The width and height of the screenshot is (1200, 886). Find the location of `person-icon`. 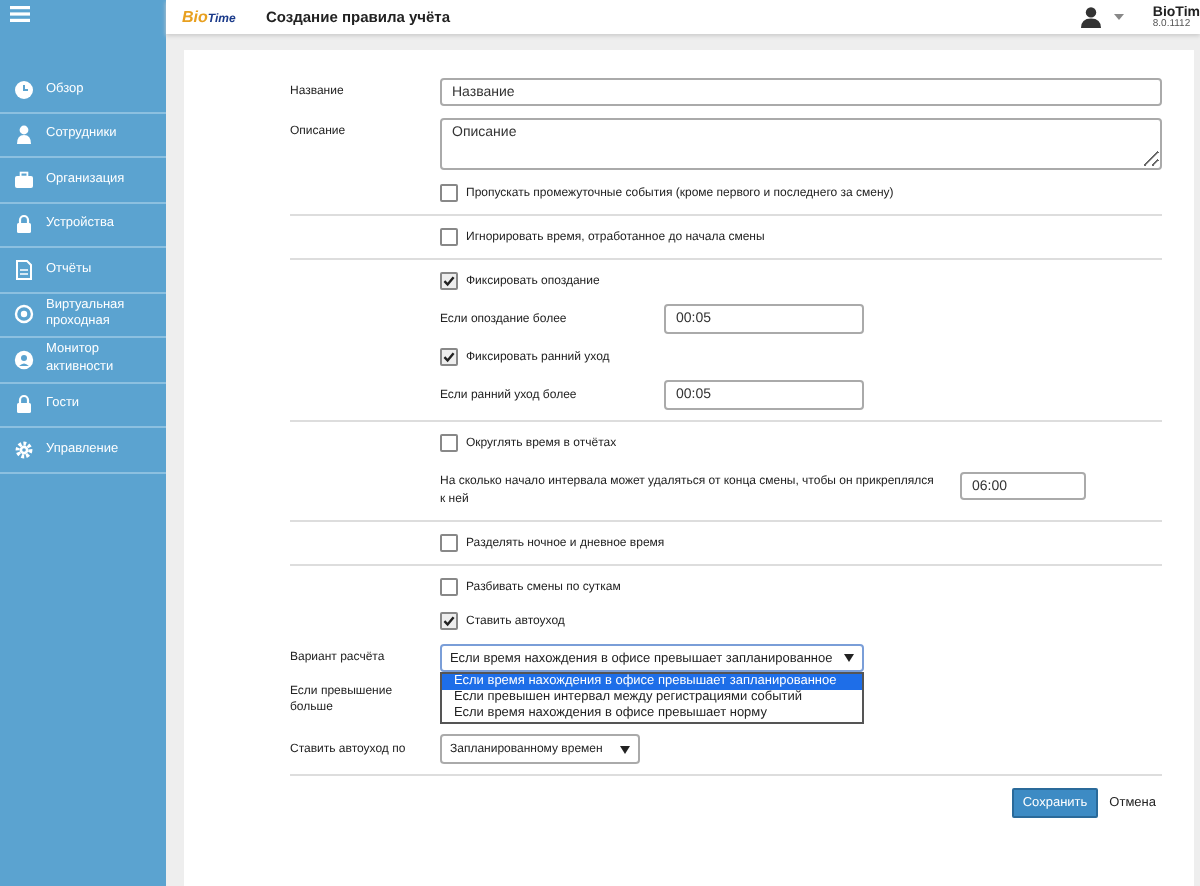

person-icon is located at coordinates (24, 134).